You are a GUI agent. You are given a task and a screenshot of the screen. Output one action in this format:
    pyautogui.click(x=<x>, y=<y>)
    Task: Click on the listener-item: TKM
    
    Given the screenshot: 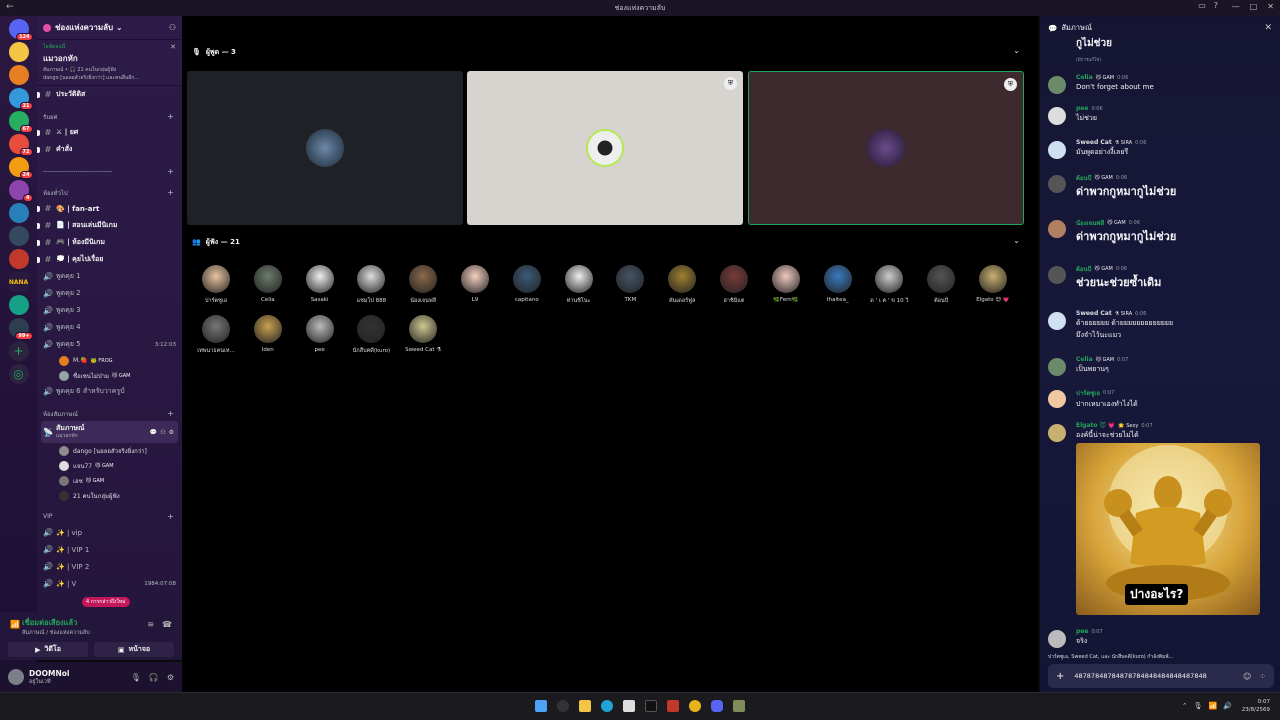 What is the action you would take?
    pyautogui.click(x=630, y=284)
    